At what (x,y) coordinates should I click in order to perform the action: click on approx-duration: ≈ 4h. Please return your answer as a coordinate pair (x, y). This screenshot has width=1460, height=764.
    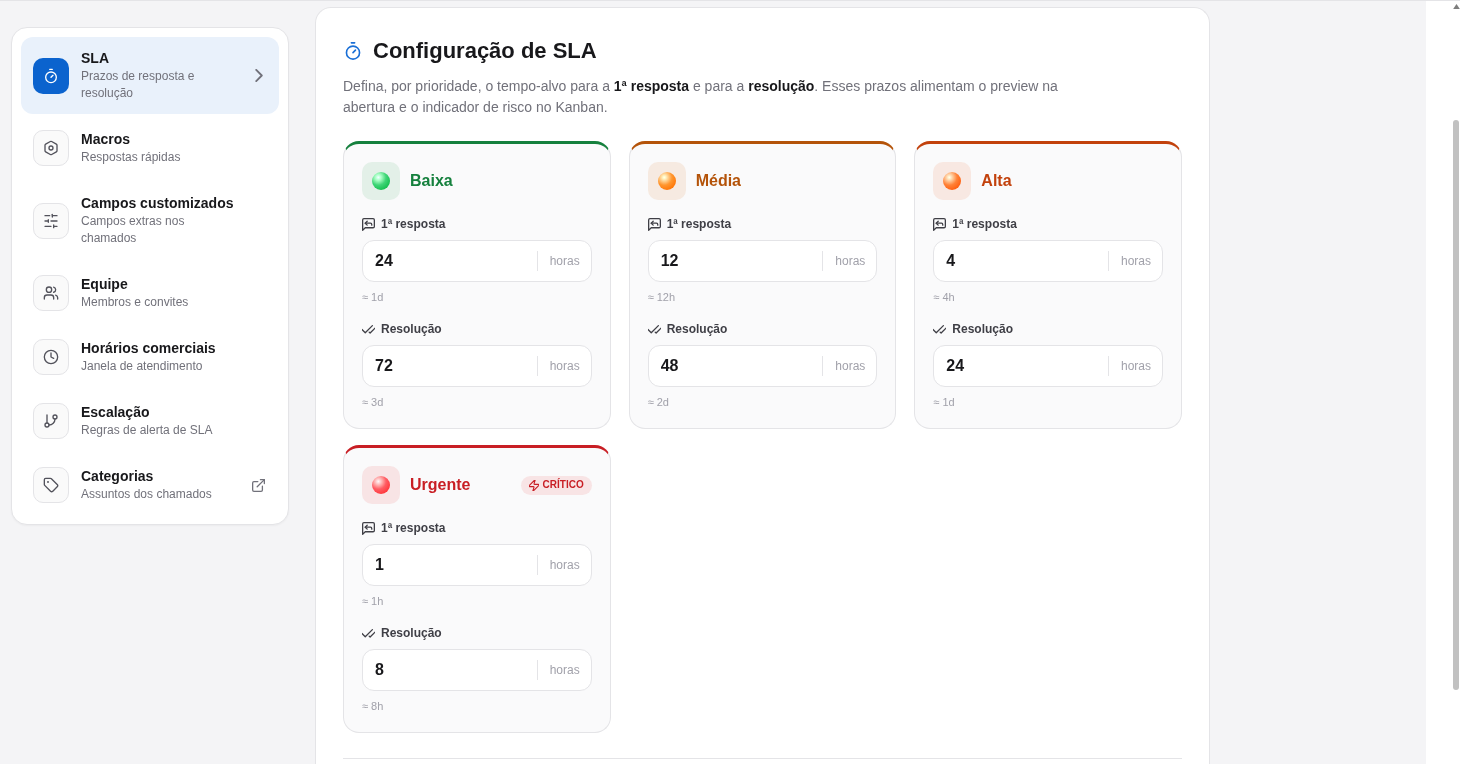
    Looking at the image, I should click on (944, 297).